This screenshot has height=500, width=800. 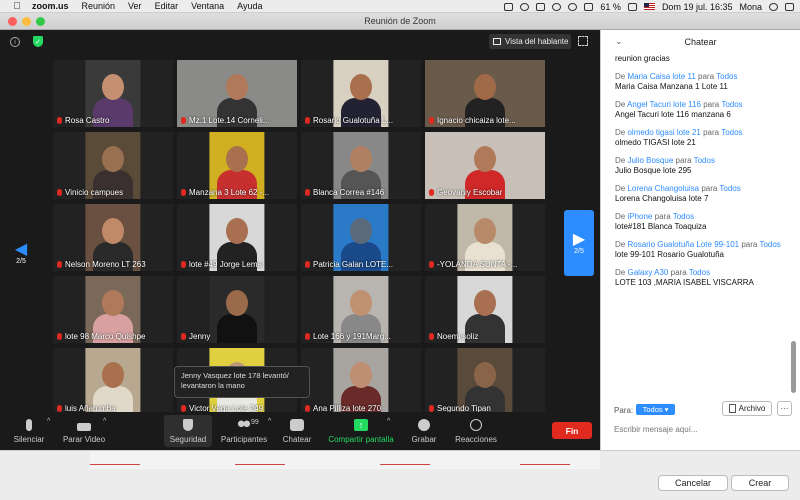 I want to click on recipient-select: Todos ▾, so click(x=655, y=409).